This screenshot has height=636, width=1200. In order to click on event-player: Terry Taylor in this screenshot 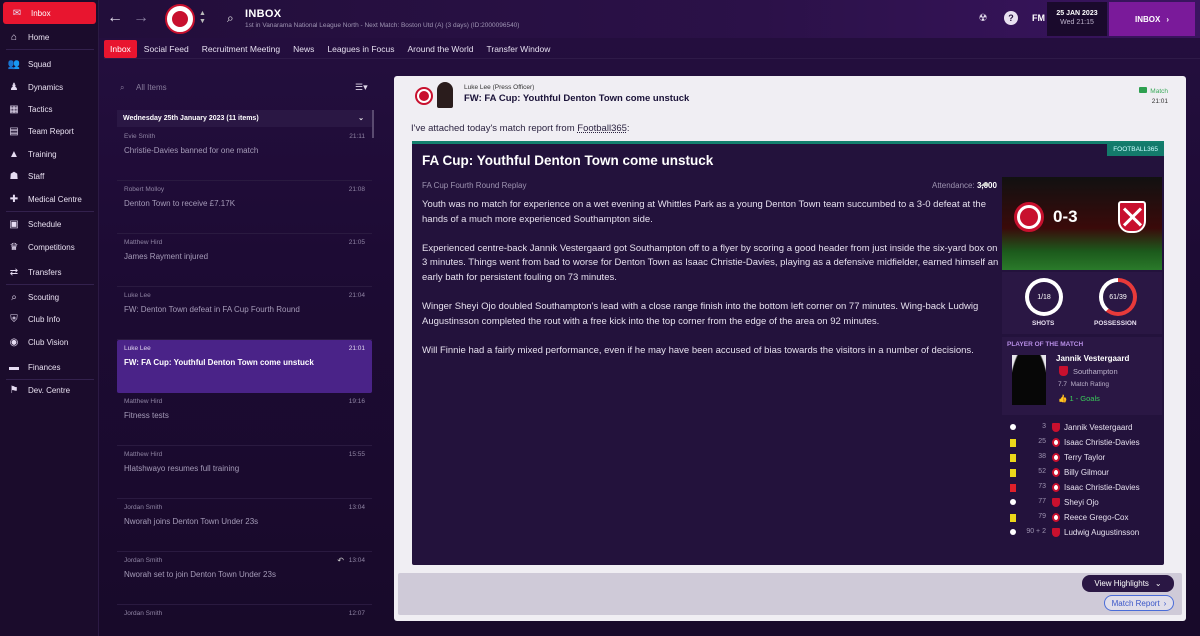, I will do `click(1084, 457)`.